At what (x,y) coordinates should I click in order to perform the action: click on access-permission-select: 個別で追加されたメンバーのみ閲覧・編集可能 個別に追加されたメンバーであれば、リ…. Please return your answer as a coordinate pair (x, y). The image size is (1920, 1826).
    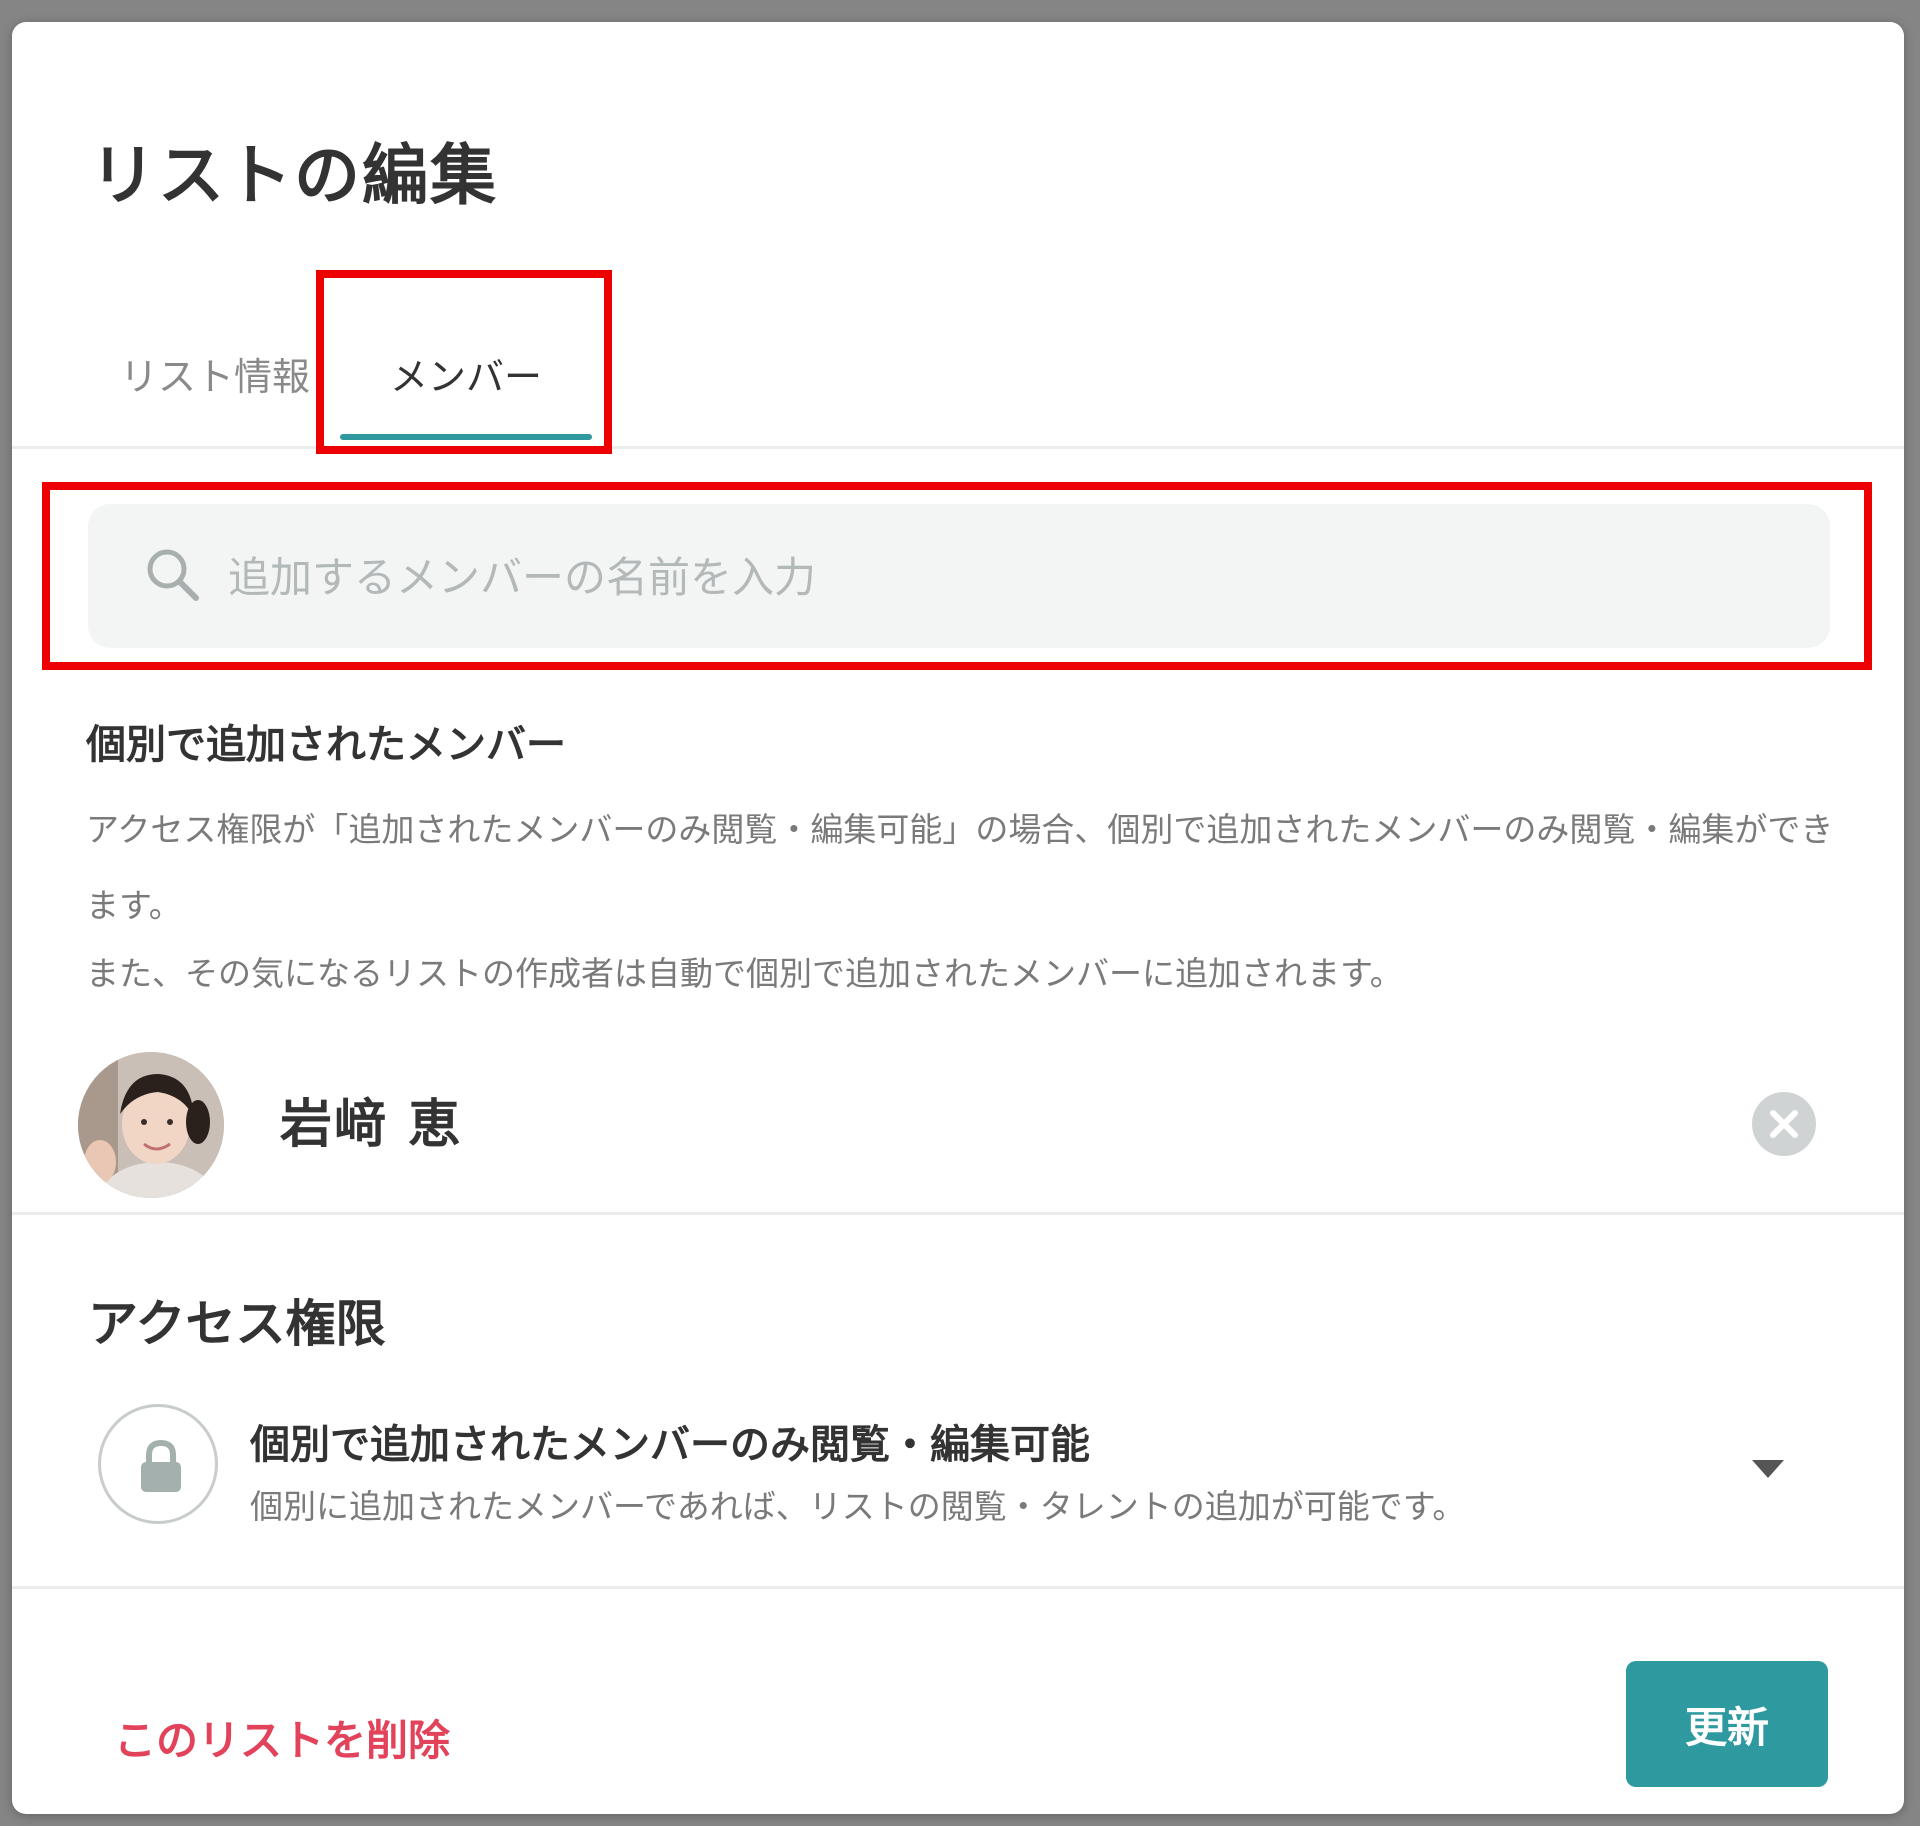
    Looking at the image, I should click on (958, 1465).